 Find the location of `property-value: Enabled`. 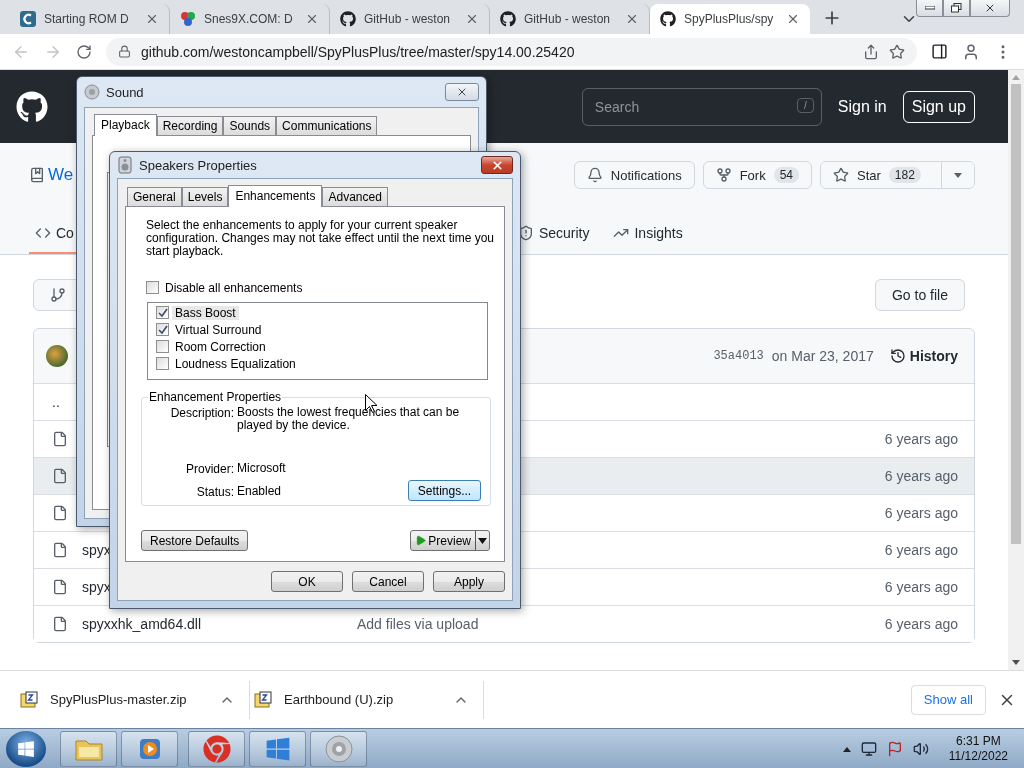

property-value: Enabled is located at coordinates (259, 491).